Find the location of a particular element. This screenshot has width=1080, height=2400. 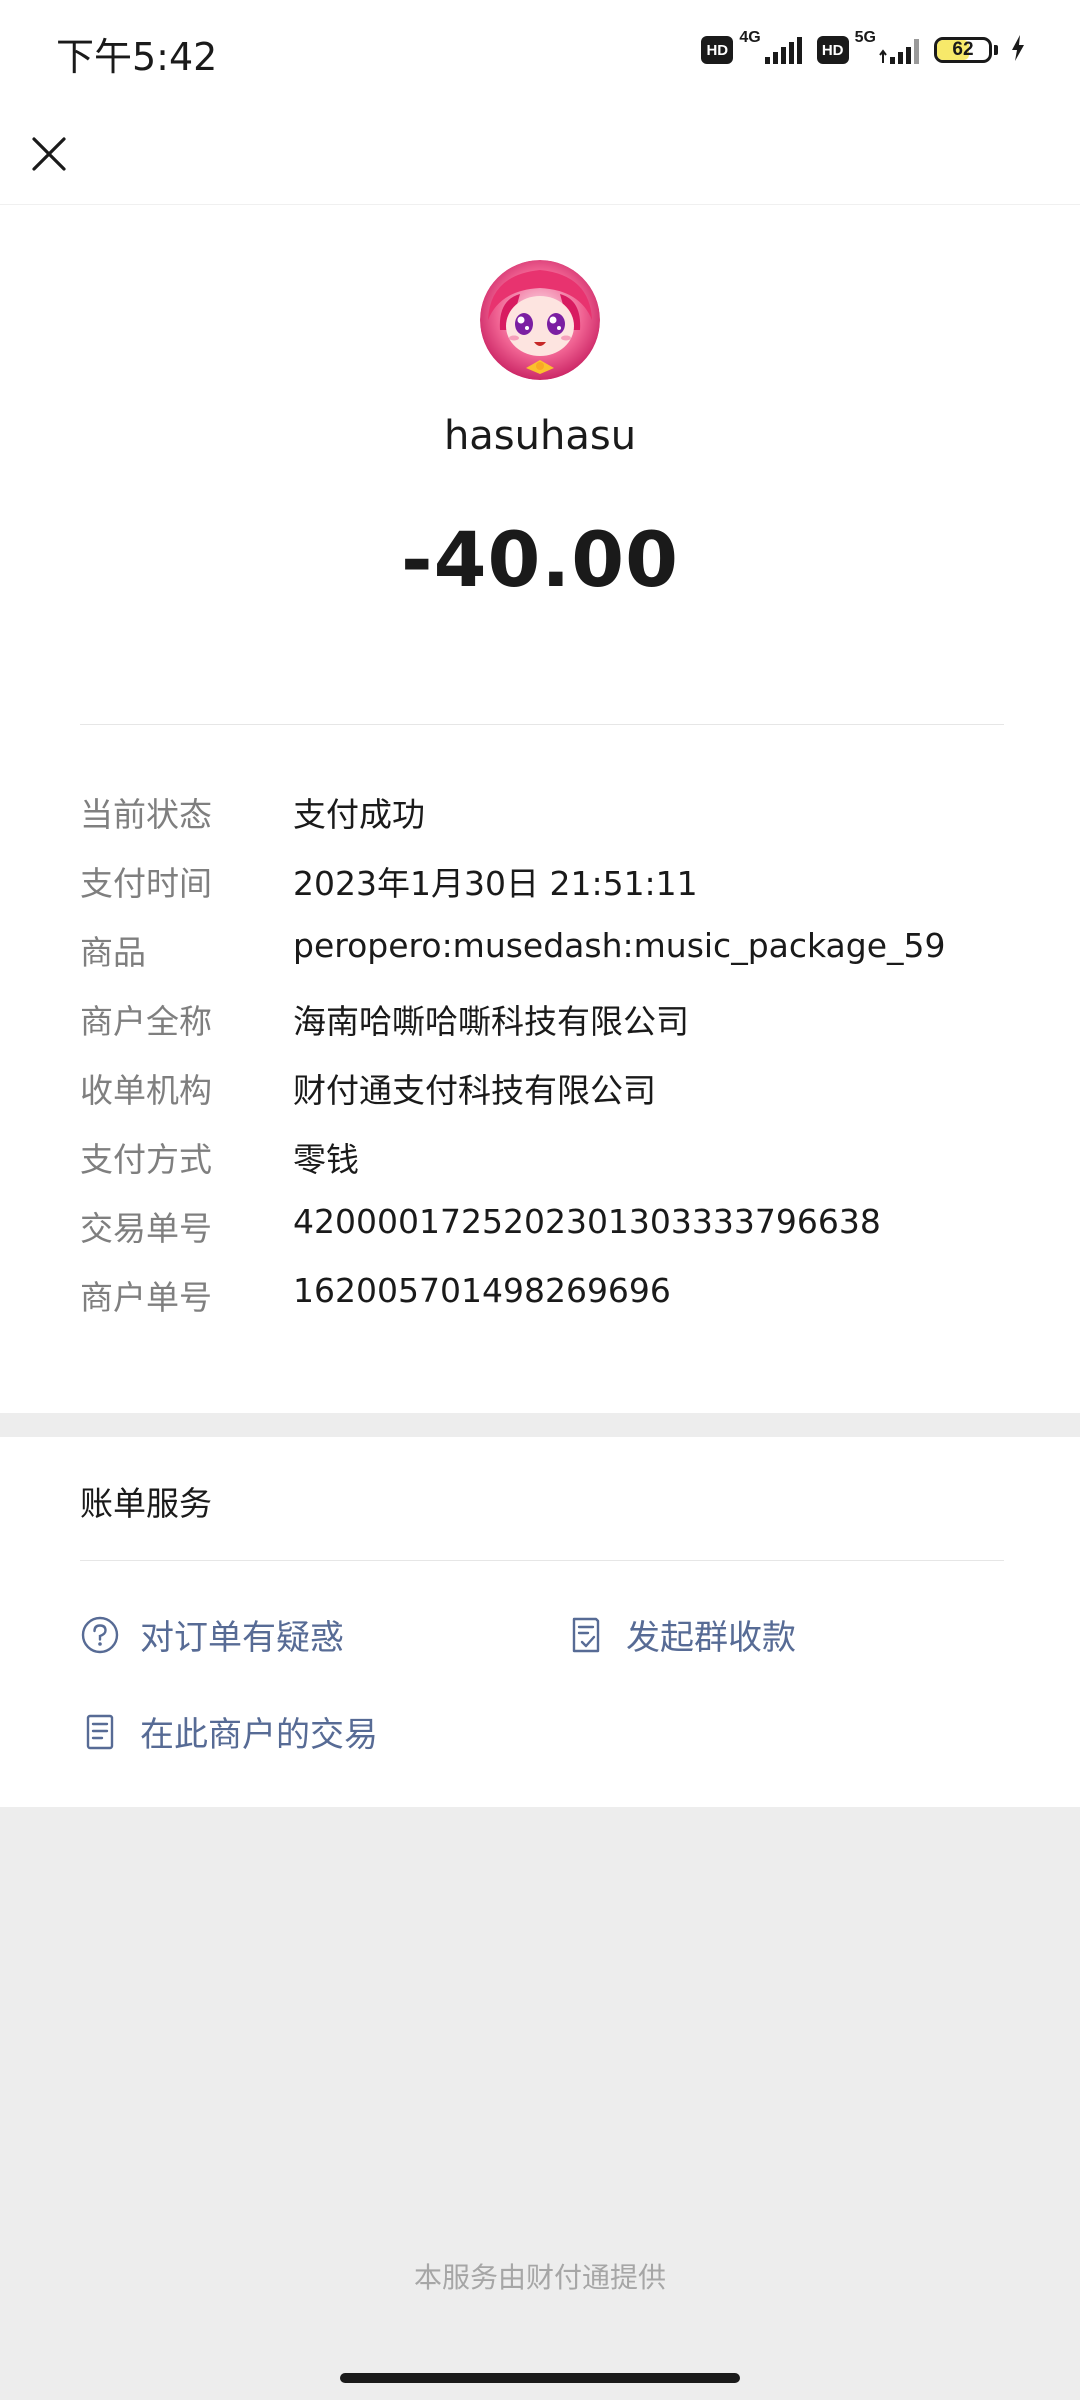

detail-value: 4200001725202301303333796638 is located at coordinates (587, 1221).